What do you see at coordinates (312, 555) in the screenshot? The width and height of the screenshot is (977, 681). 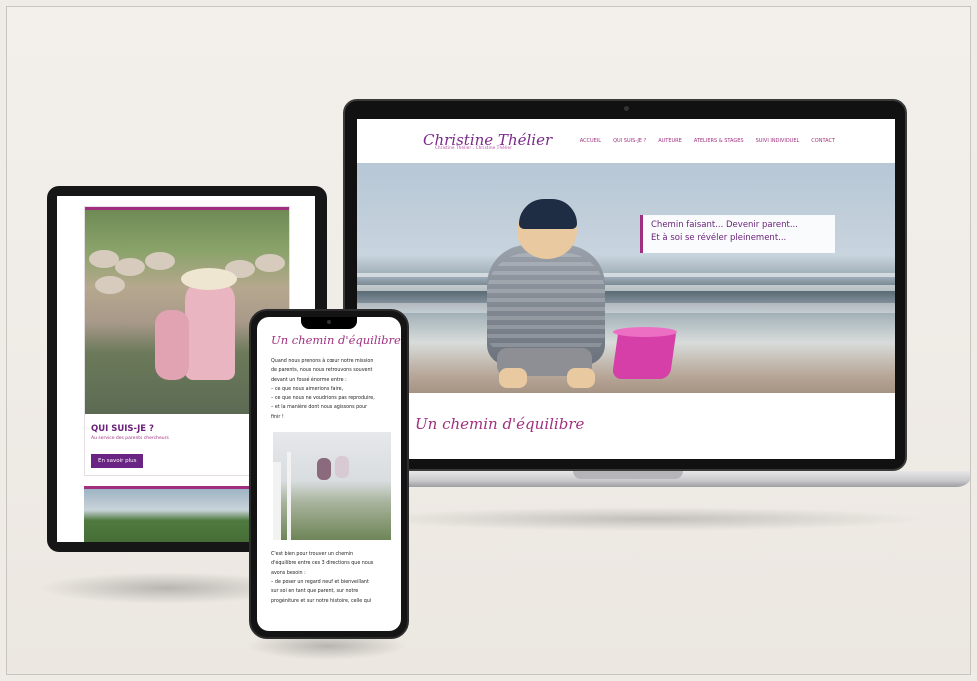 I see `text-line: C'est bien pour trouver un chemin` at bounding box center [312, 555].